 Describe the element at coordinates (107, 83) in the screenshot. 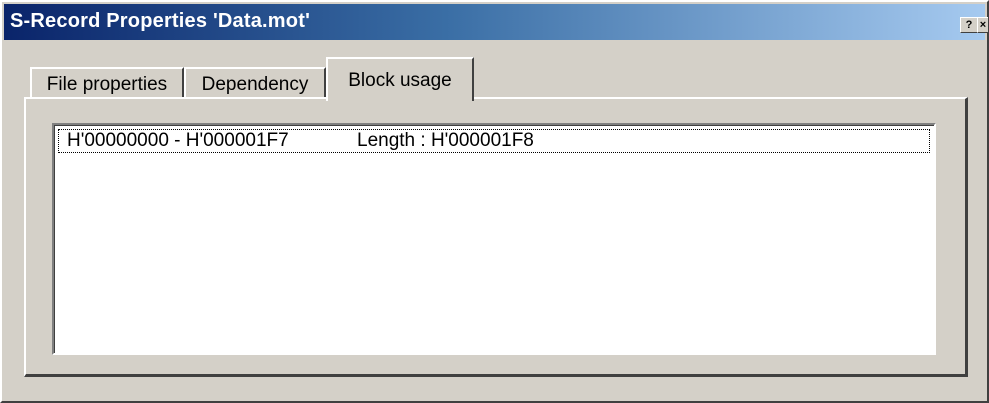

I see `tab-file-properties: File properties` at that location.